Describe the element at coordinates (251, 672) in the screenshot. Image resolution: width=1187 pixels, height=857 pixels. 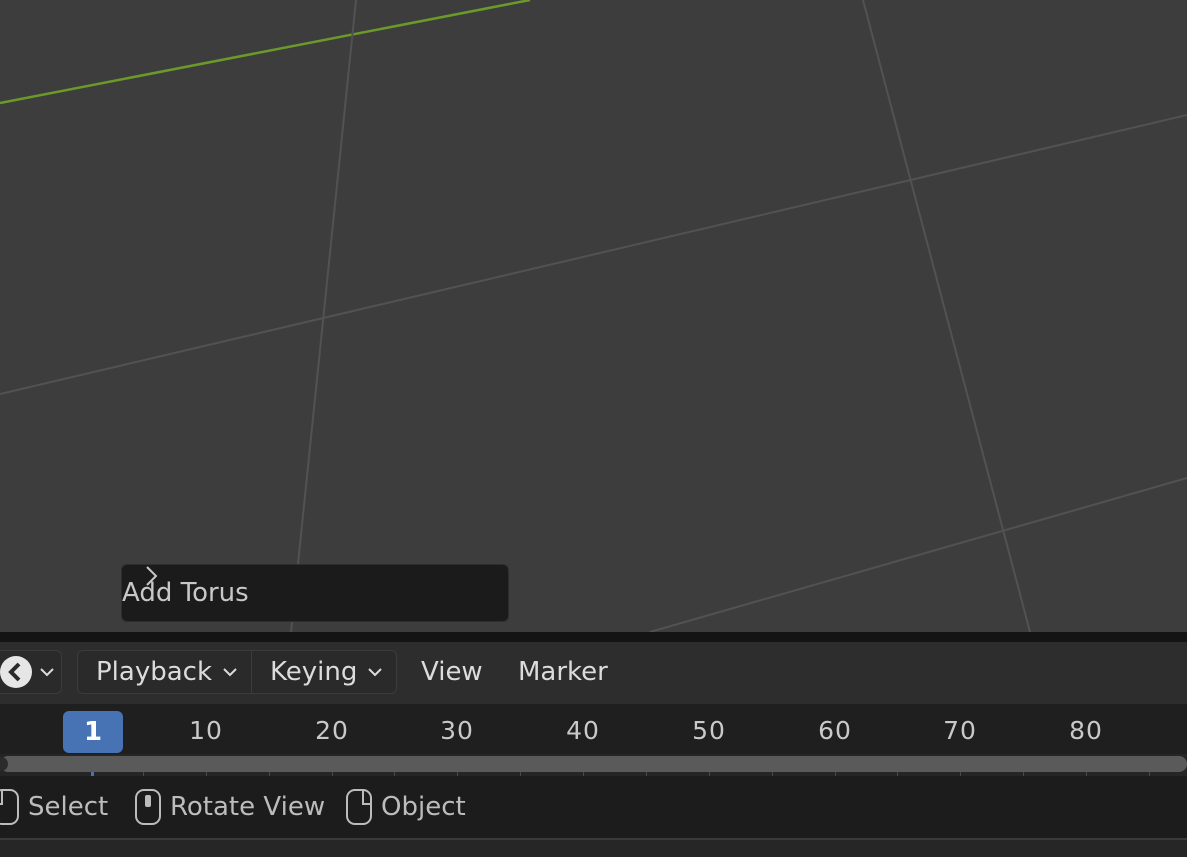
I see `menu-divider` at that location.